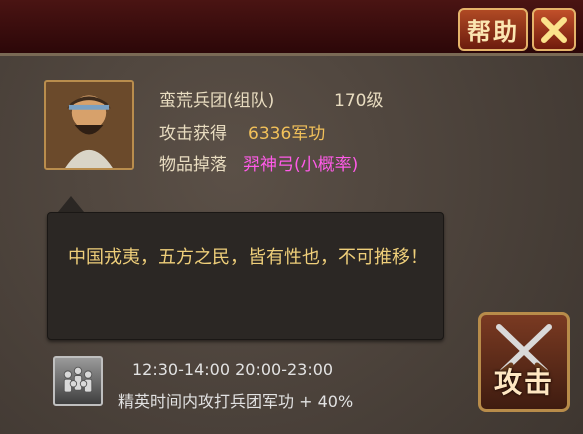 This screenshot has height=434, width=583. Describe the element at coordinates (524, 362) in the screenshot. I see `attack-button: 攻击` at that location.